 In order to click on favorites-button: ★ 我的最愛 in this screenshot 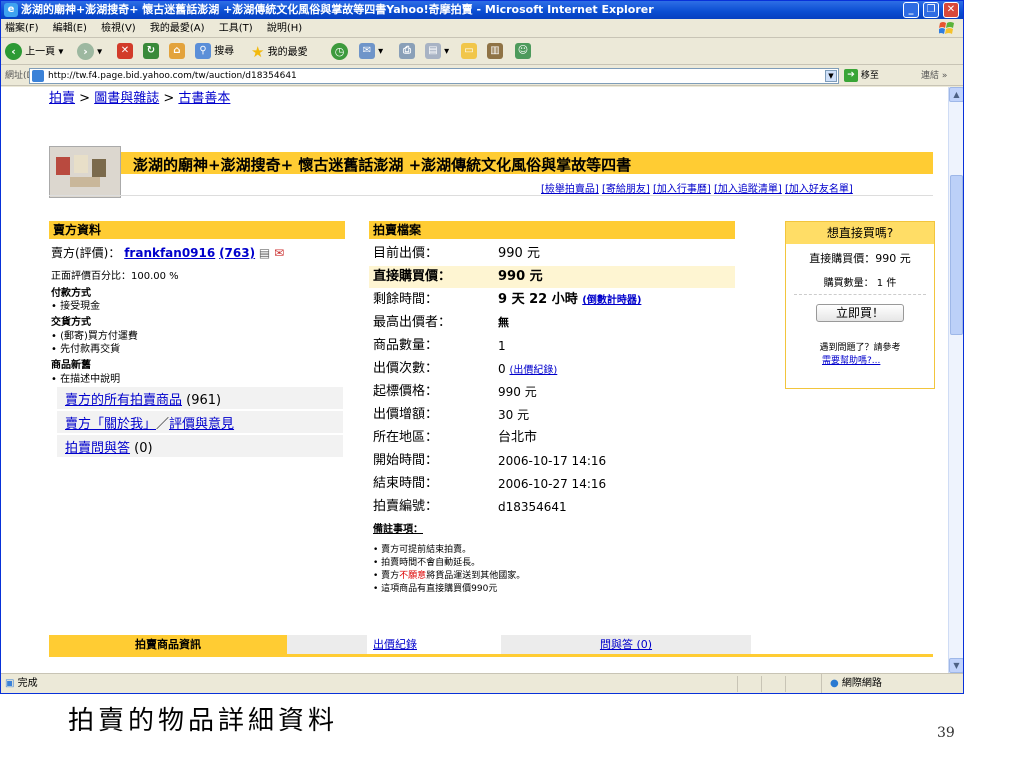, I will do `click(279, 52)`.